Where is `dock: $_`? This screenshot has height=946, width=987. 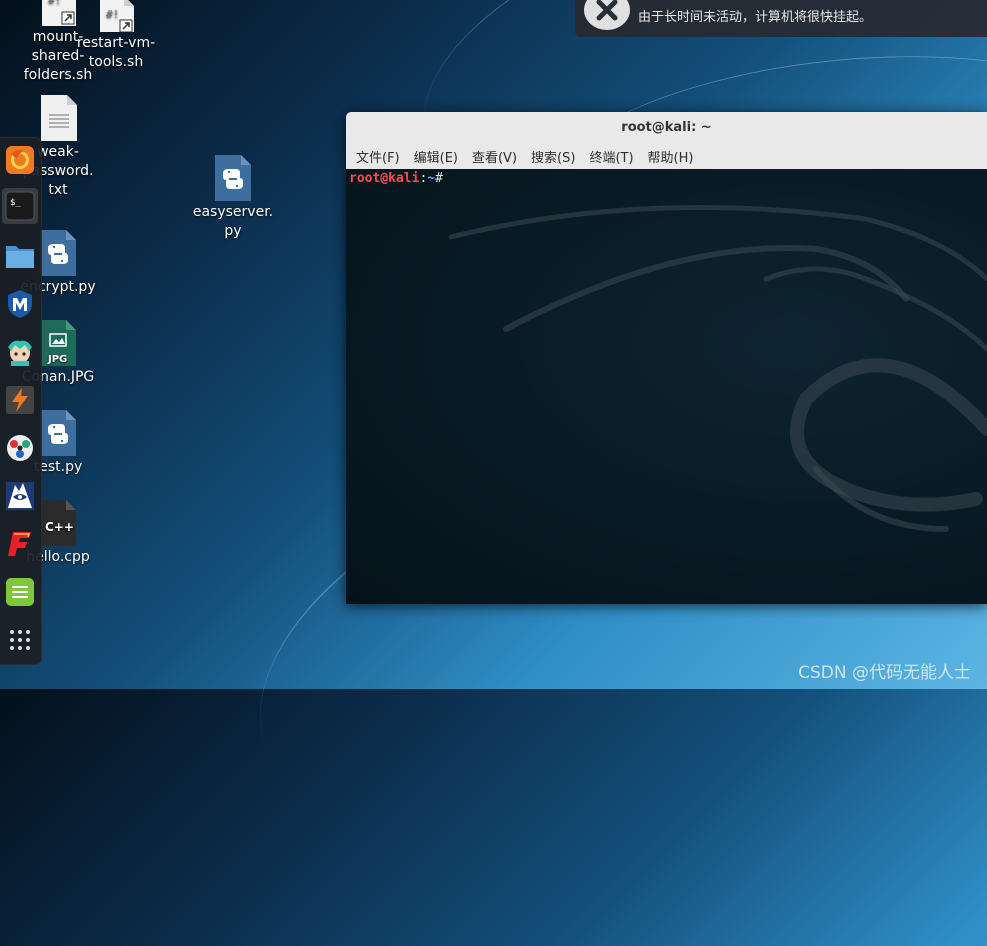 dock: $_ is located at coordinates (21, 401).